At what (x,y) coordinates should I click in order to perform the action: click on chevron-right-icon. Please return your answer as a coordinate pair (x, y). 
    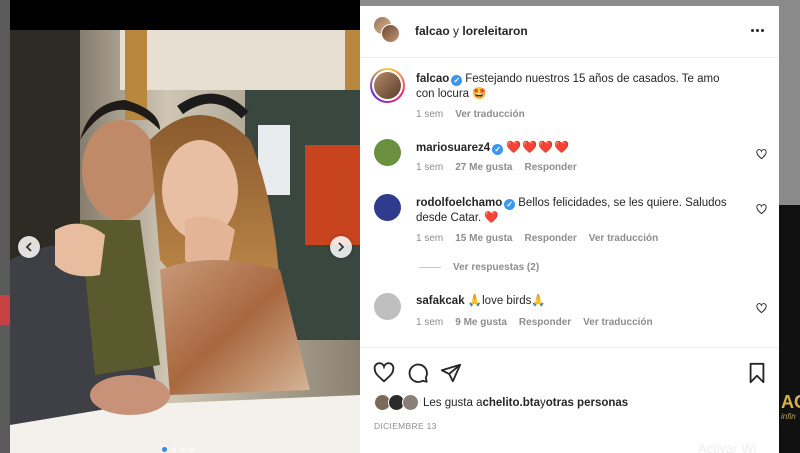
    Looking at the image, I should click on (341, 247).